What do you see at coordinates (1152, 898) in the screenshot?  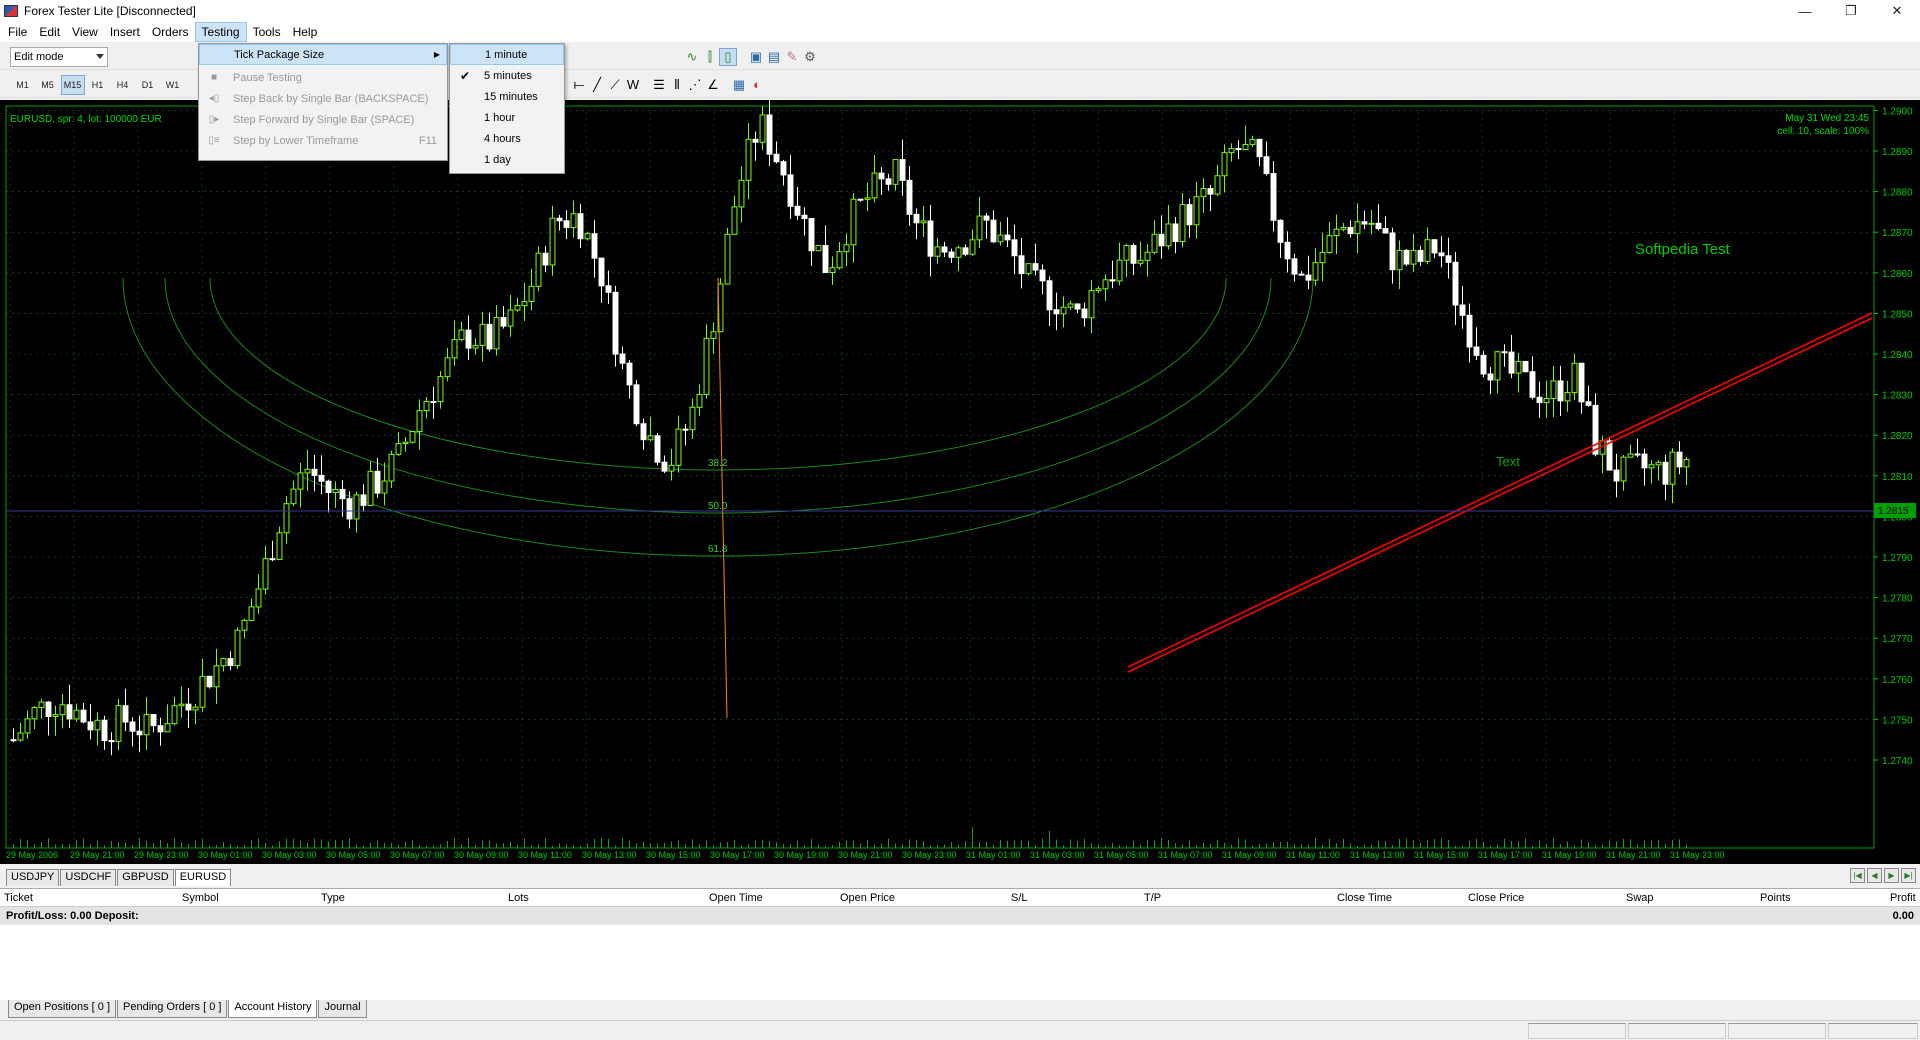 I see `col-tp: T/P` at bounding box center [1152, 898].